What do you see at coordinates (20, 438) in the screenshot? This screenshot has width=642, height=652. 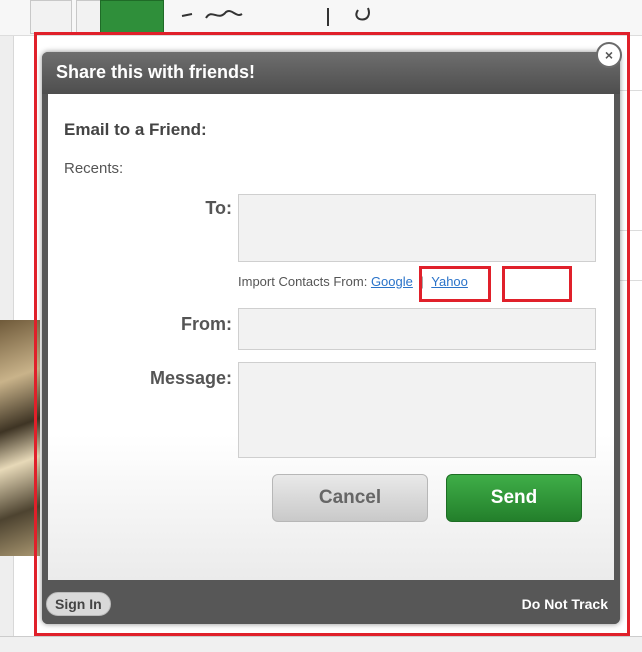 I see `background-photo` at bounding box center [20, 438].